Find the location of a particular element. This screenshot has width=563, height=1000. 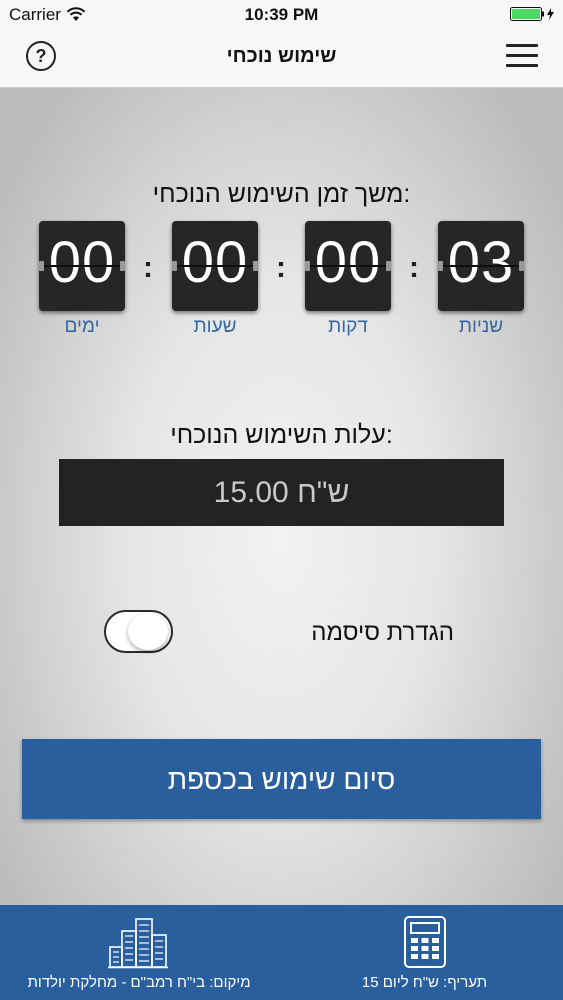

cost-value: 15.00 ש"ח is located at coordinates (281, 492).